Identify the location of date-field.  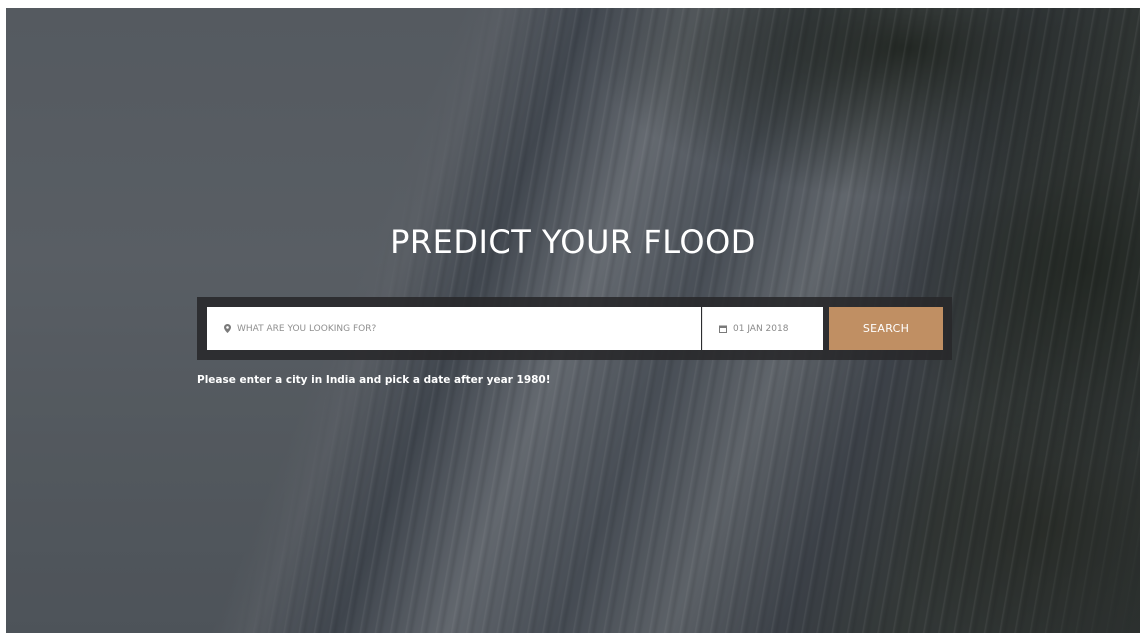
(762, 328).